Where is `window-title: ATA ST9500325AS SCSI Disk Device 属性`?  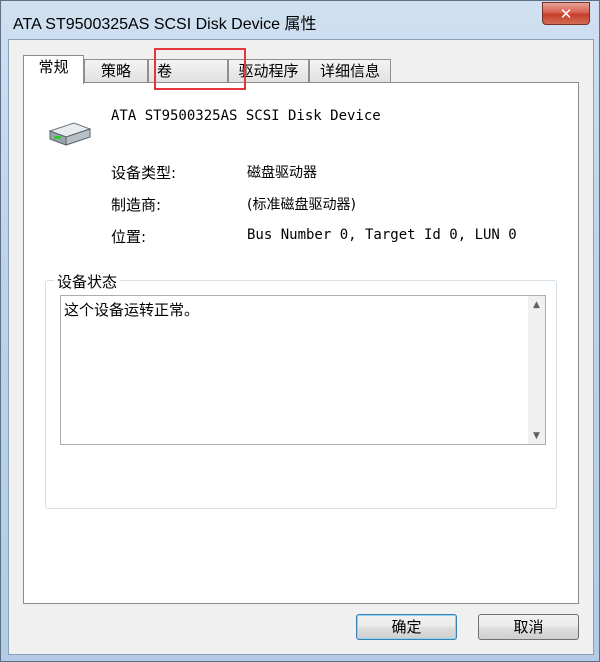
window-title: ATA ST9500325AS SCSI Disk Device 属性 is located at coordinates (165, 24).